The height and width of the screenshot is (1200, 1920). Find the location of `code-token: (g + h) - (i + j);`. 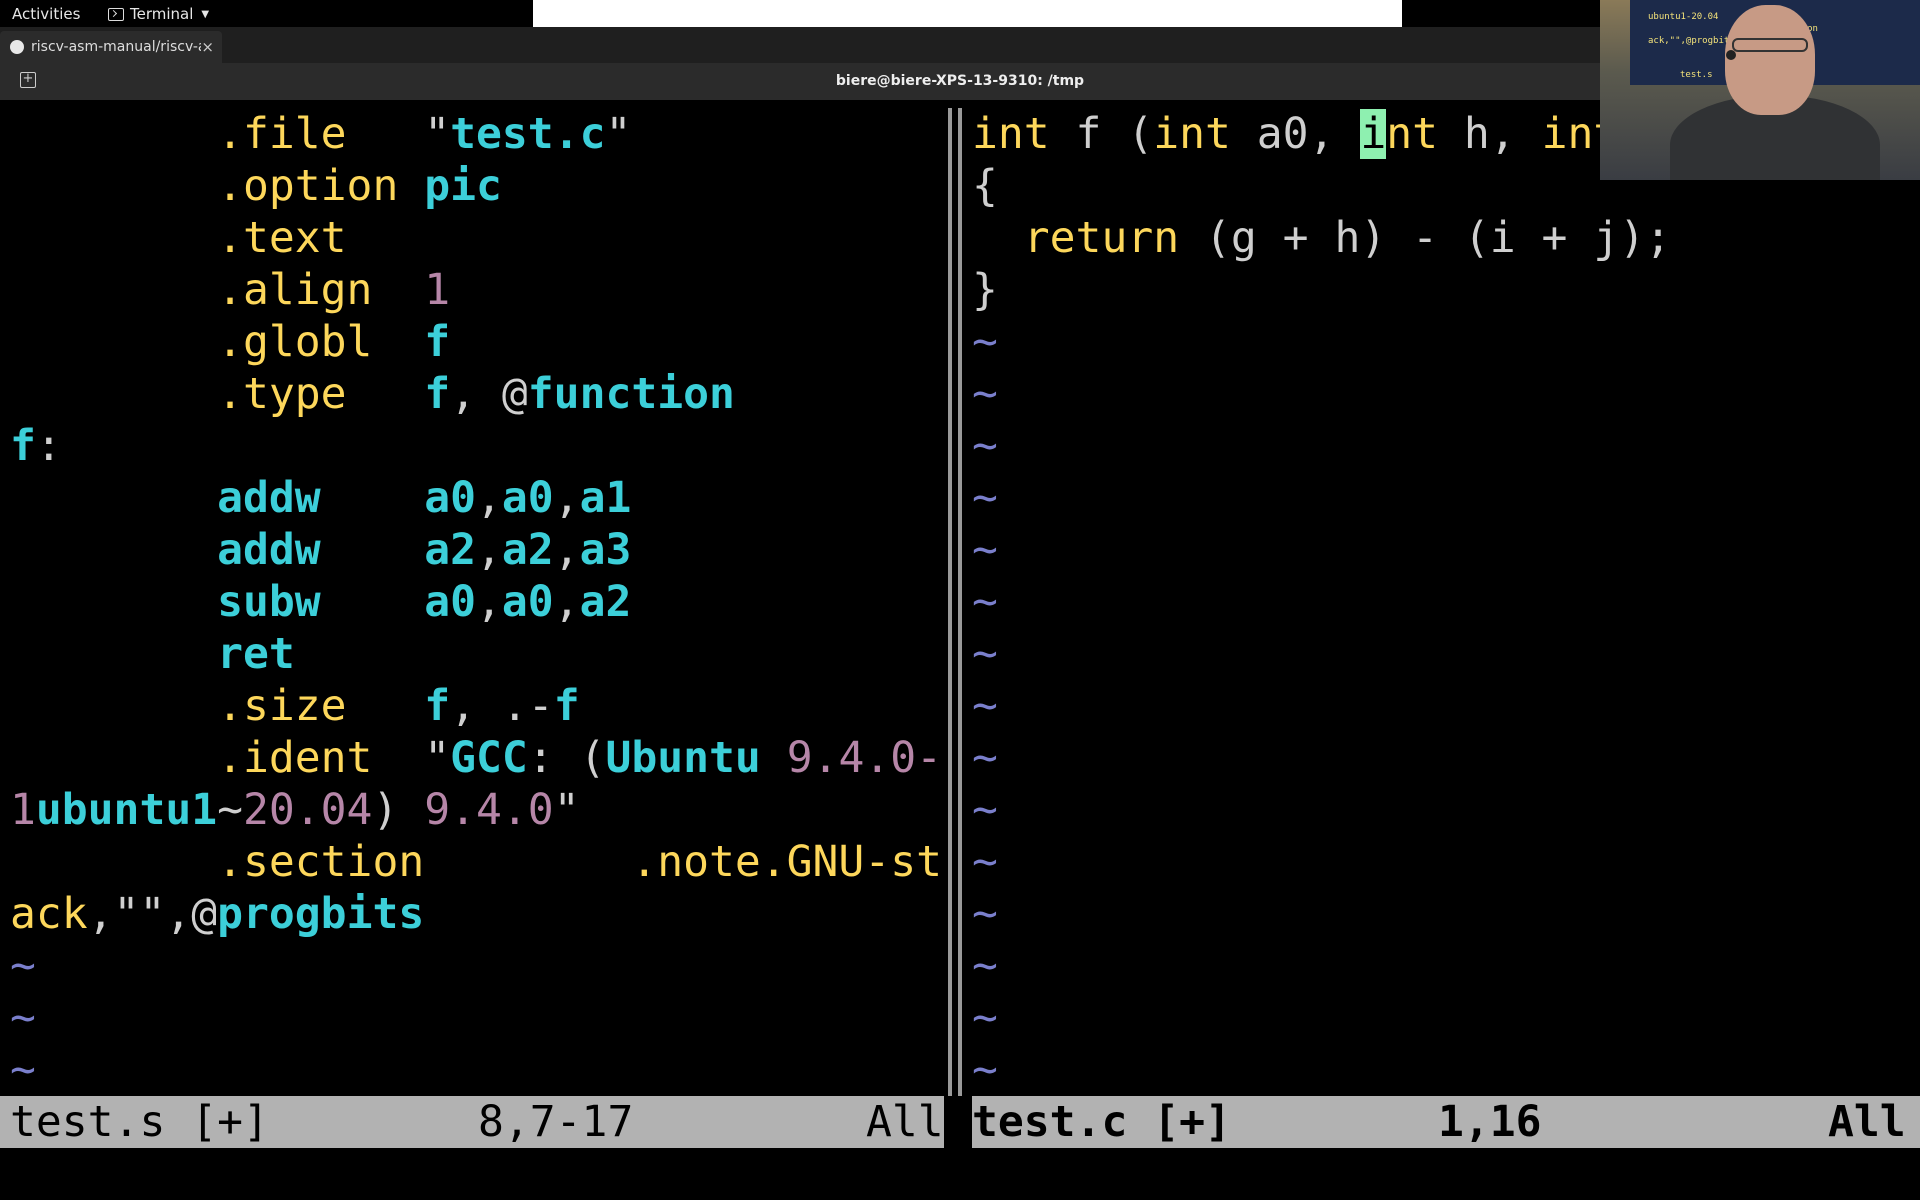

code-token: (g + h) - (i + j); is located at coordinates (1425, 238).